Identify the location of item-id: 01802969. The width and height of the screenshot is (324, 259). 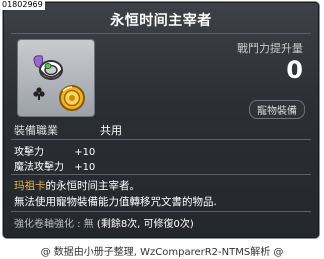
(22, 5).